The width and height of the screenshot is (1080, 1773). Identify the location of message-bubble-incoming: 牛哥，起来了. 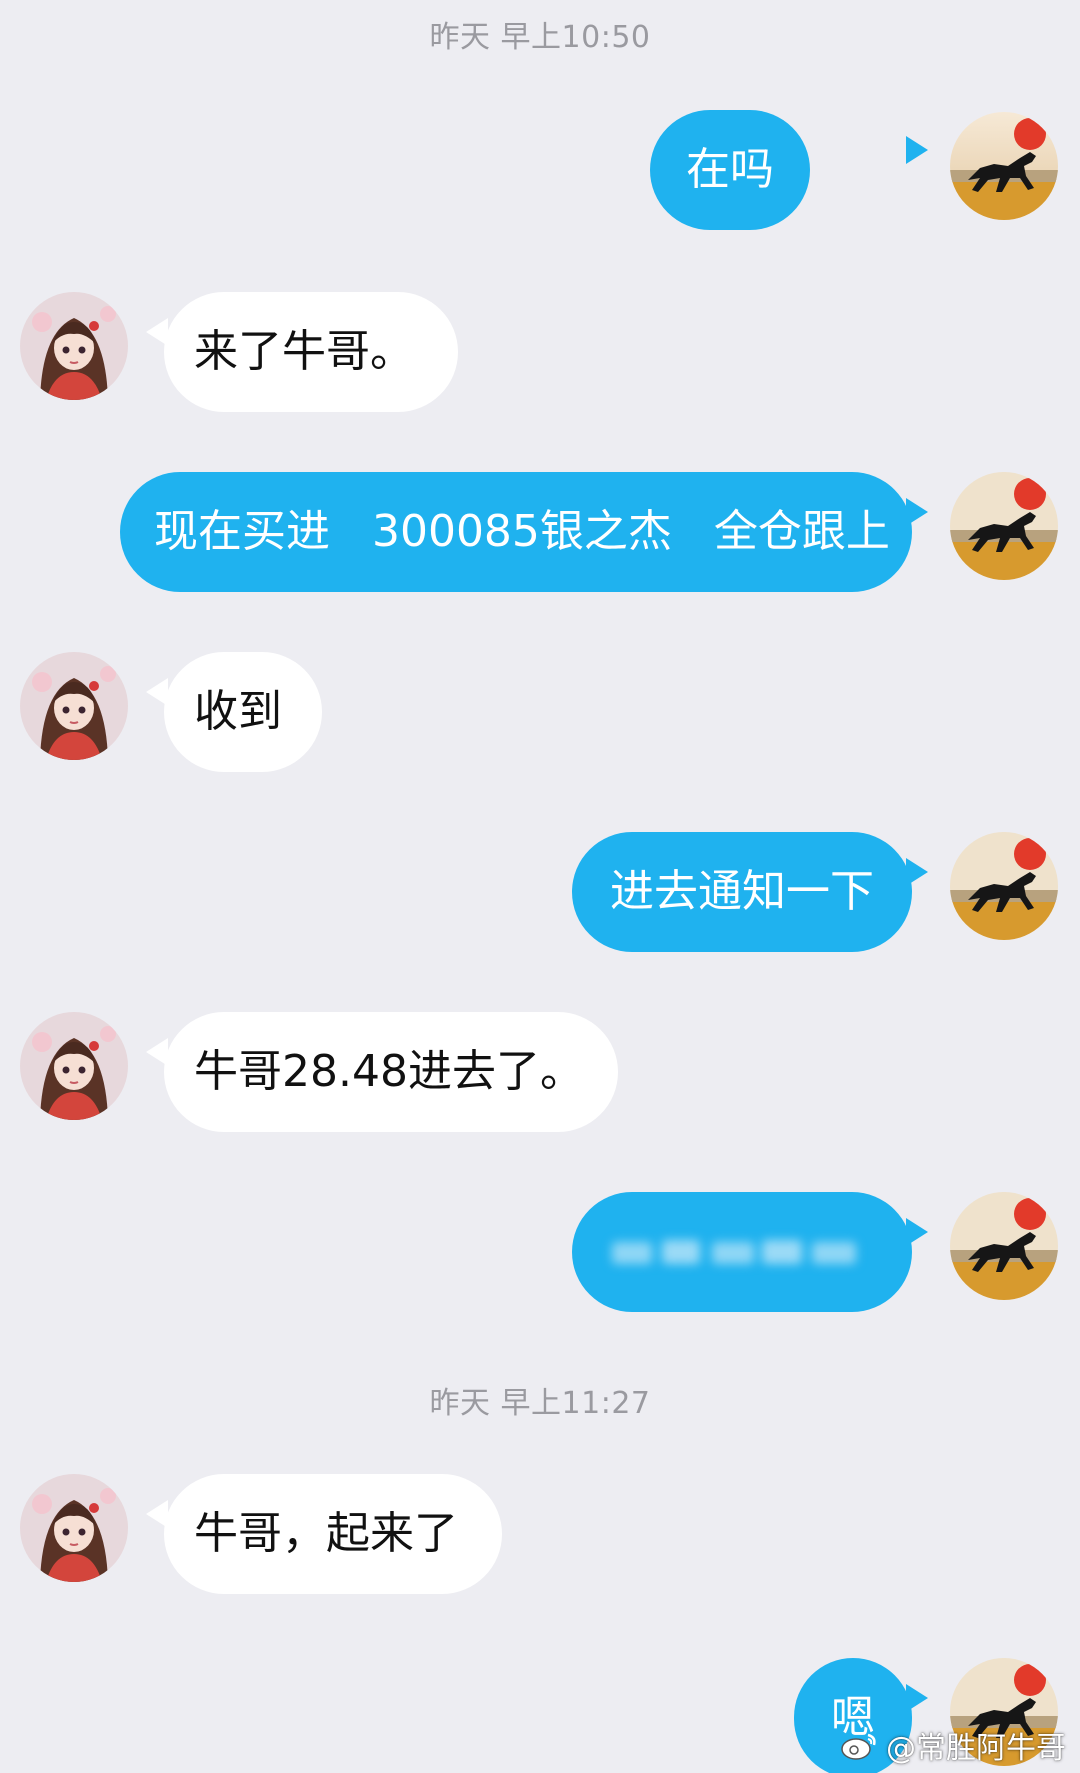
(333, 1534).